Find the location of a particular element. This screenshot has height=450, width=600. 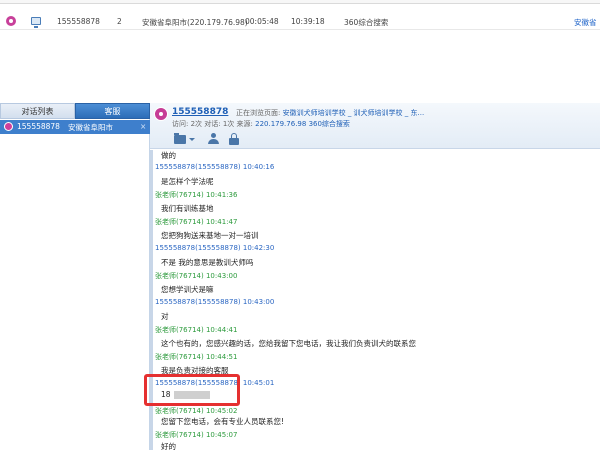

message-text: 您留下您电话，会有专业人员联系您! is located at coordinates (223, 421).